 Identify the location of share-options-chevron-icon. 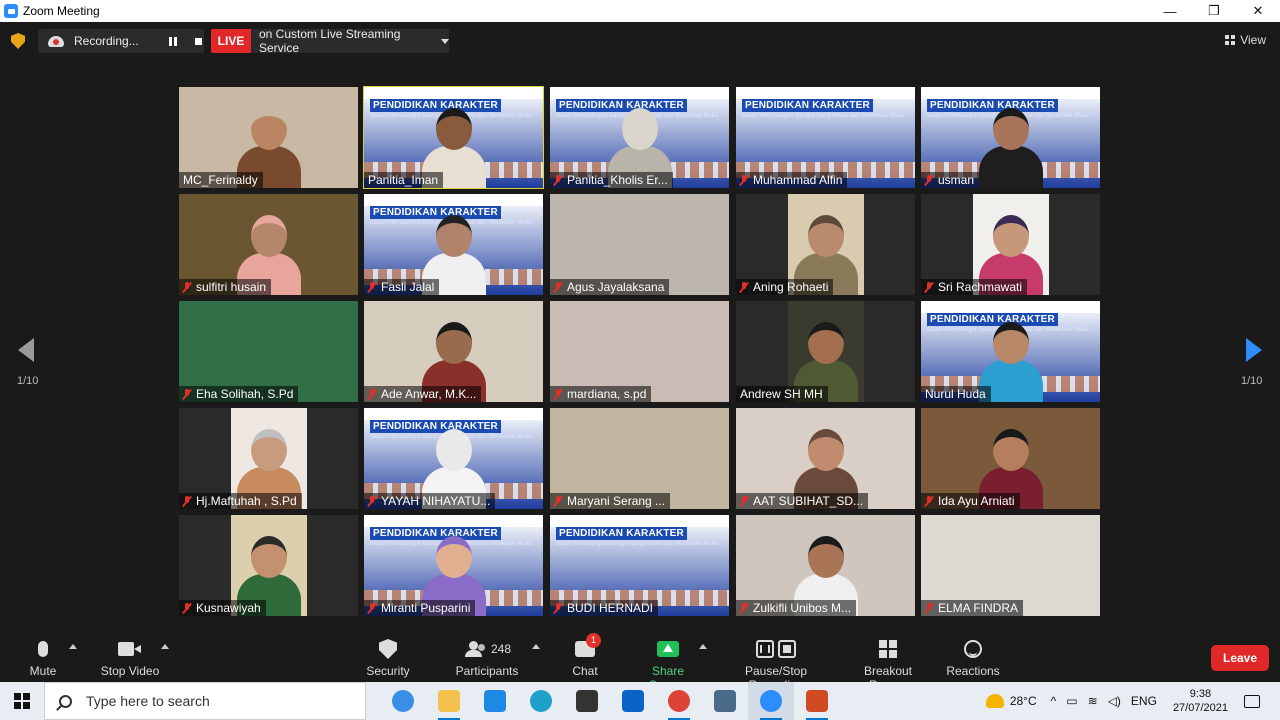
(703, 646).